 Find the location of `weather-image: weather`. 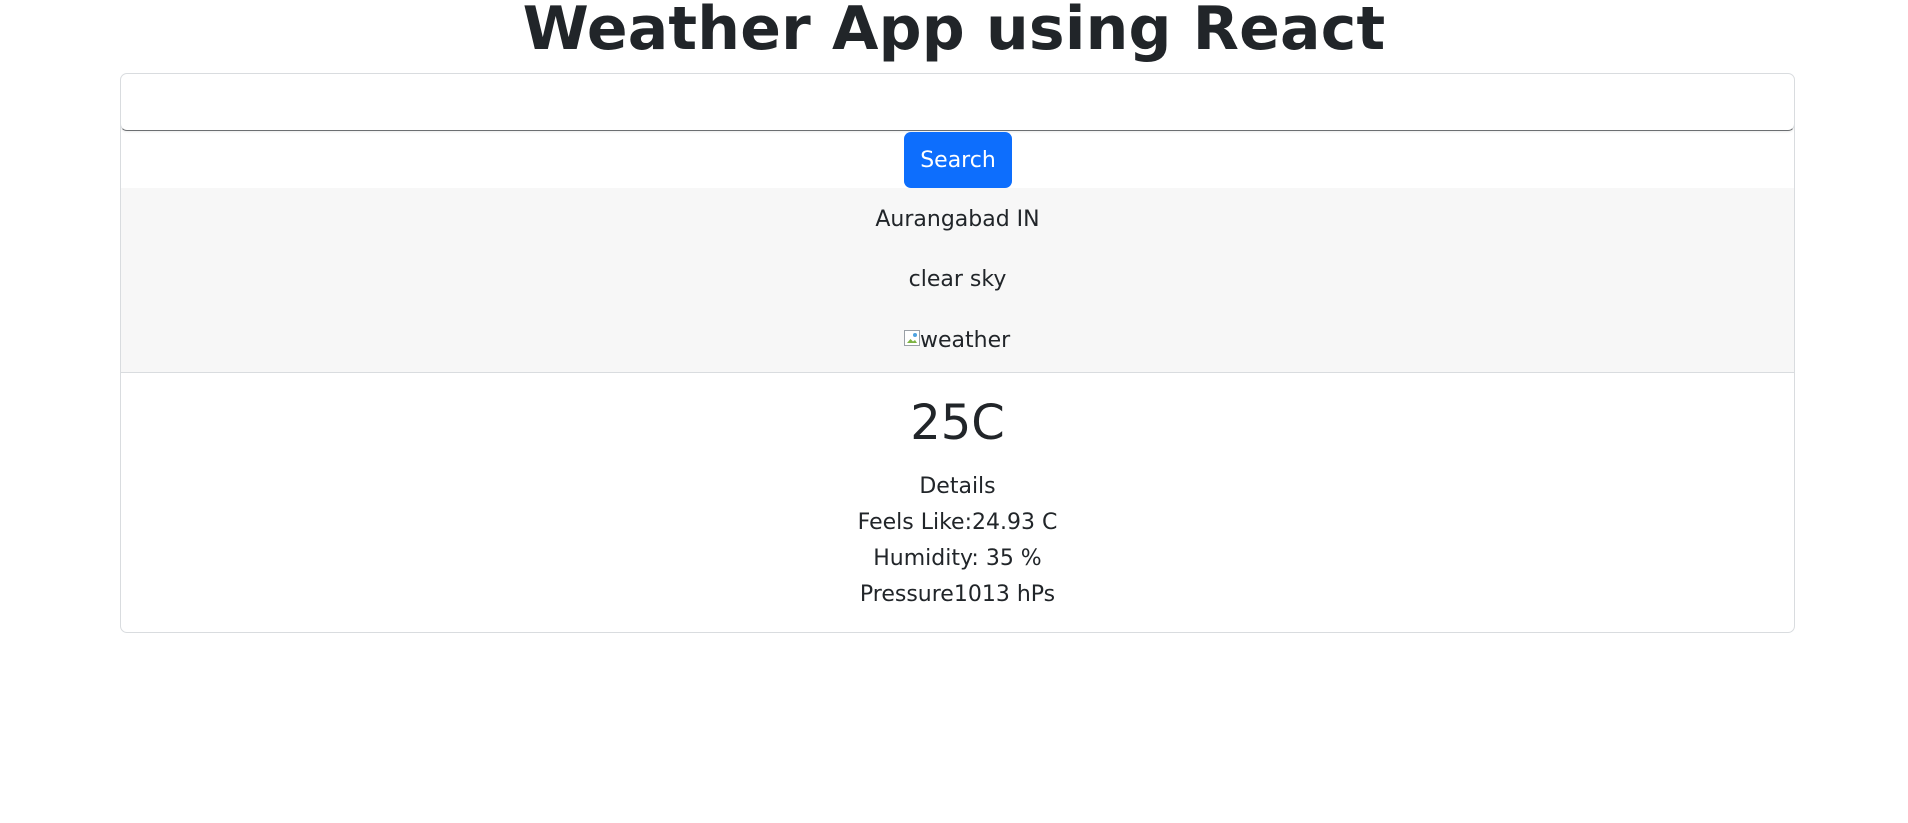

weather-image: weather is located at coordinates (957, 341).